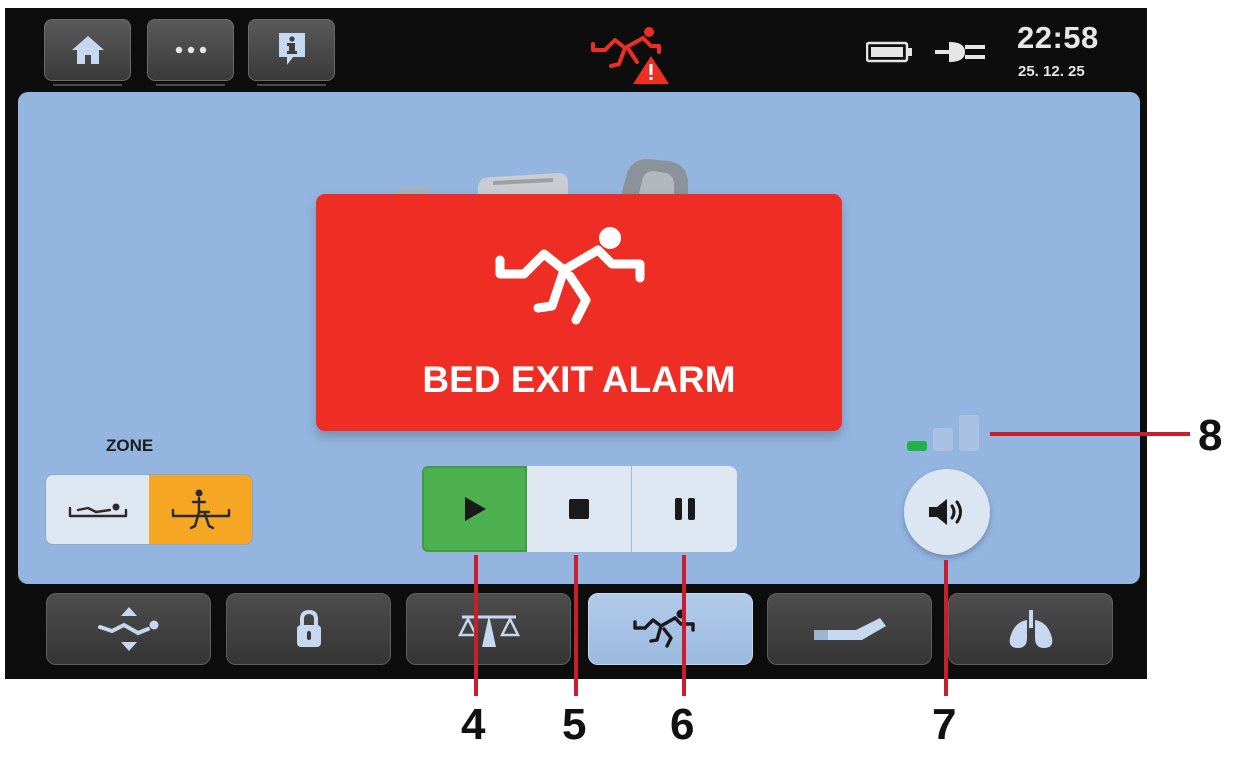 The height and width of the screenshot is (760, 1235). I want to click on callout-5: 5, so click(574, 724).